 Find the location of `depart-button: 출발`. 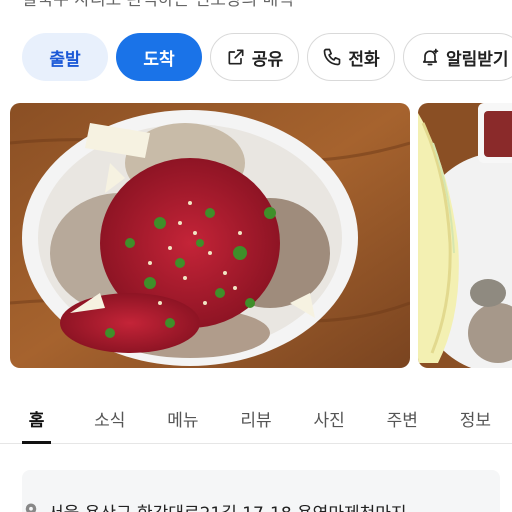

depart-button: 출발 is located at coordinates (65, 57).